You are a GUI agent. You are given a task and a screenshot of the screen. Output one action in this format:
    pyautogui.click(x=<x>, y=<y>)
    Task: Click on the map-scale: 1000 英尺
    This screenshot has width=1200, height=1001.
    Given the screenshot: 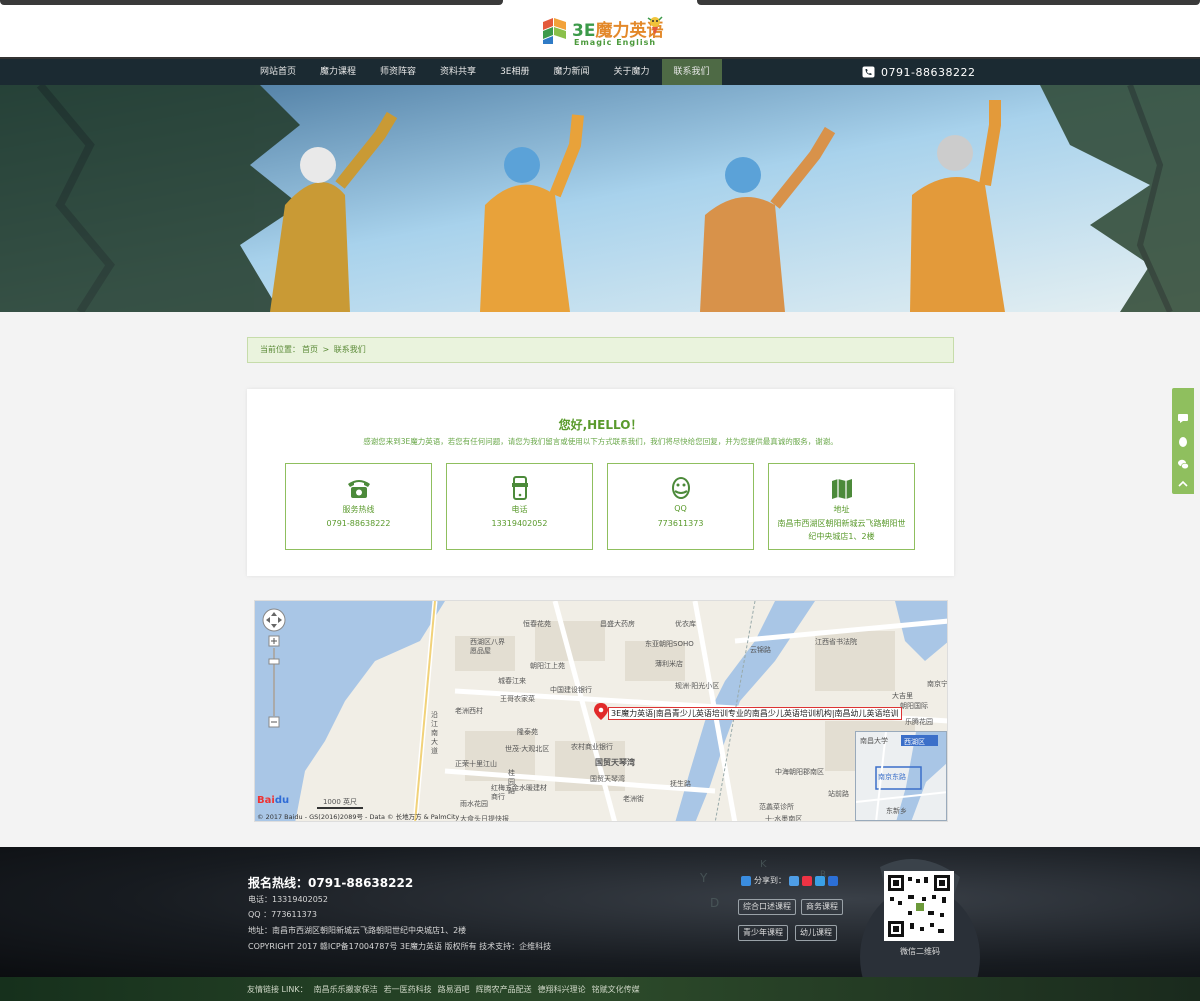 What is the action you would take?
    pyautogui.click(x=340, y=803)
    